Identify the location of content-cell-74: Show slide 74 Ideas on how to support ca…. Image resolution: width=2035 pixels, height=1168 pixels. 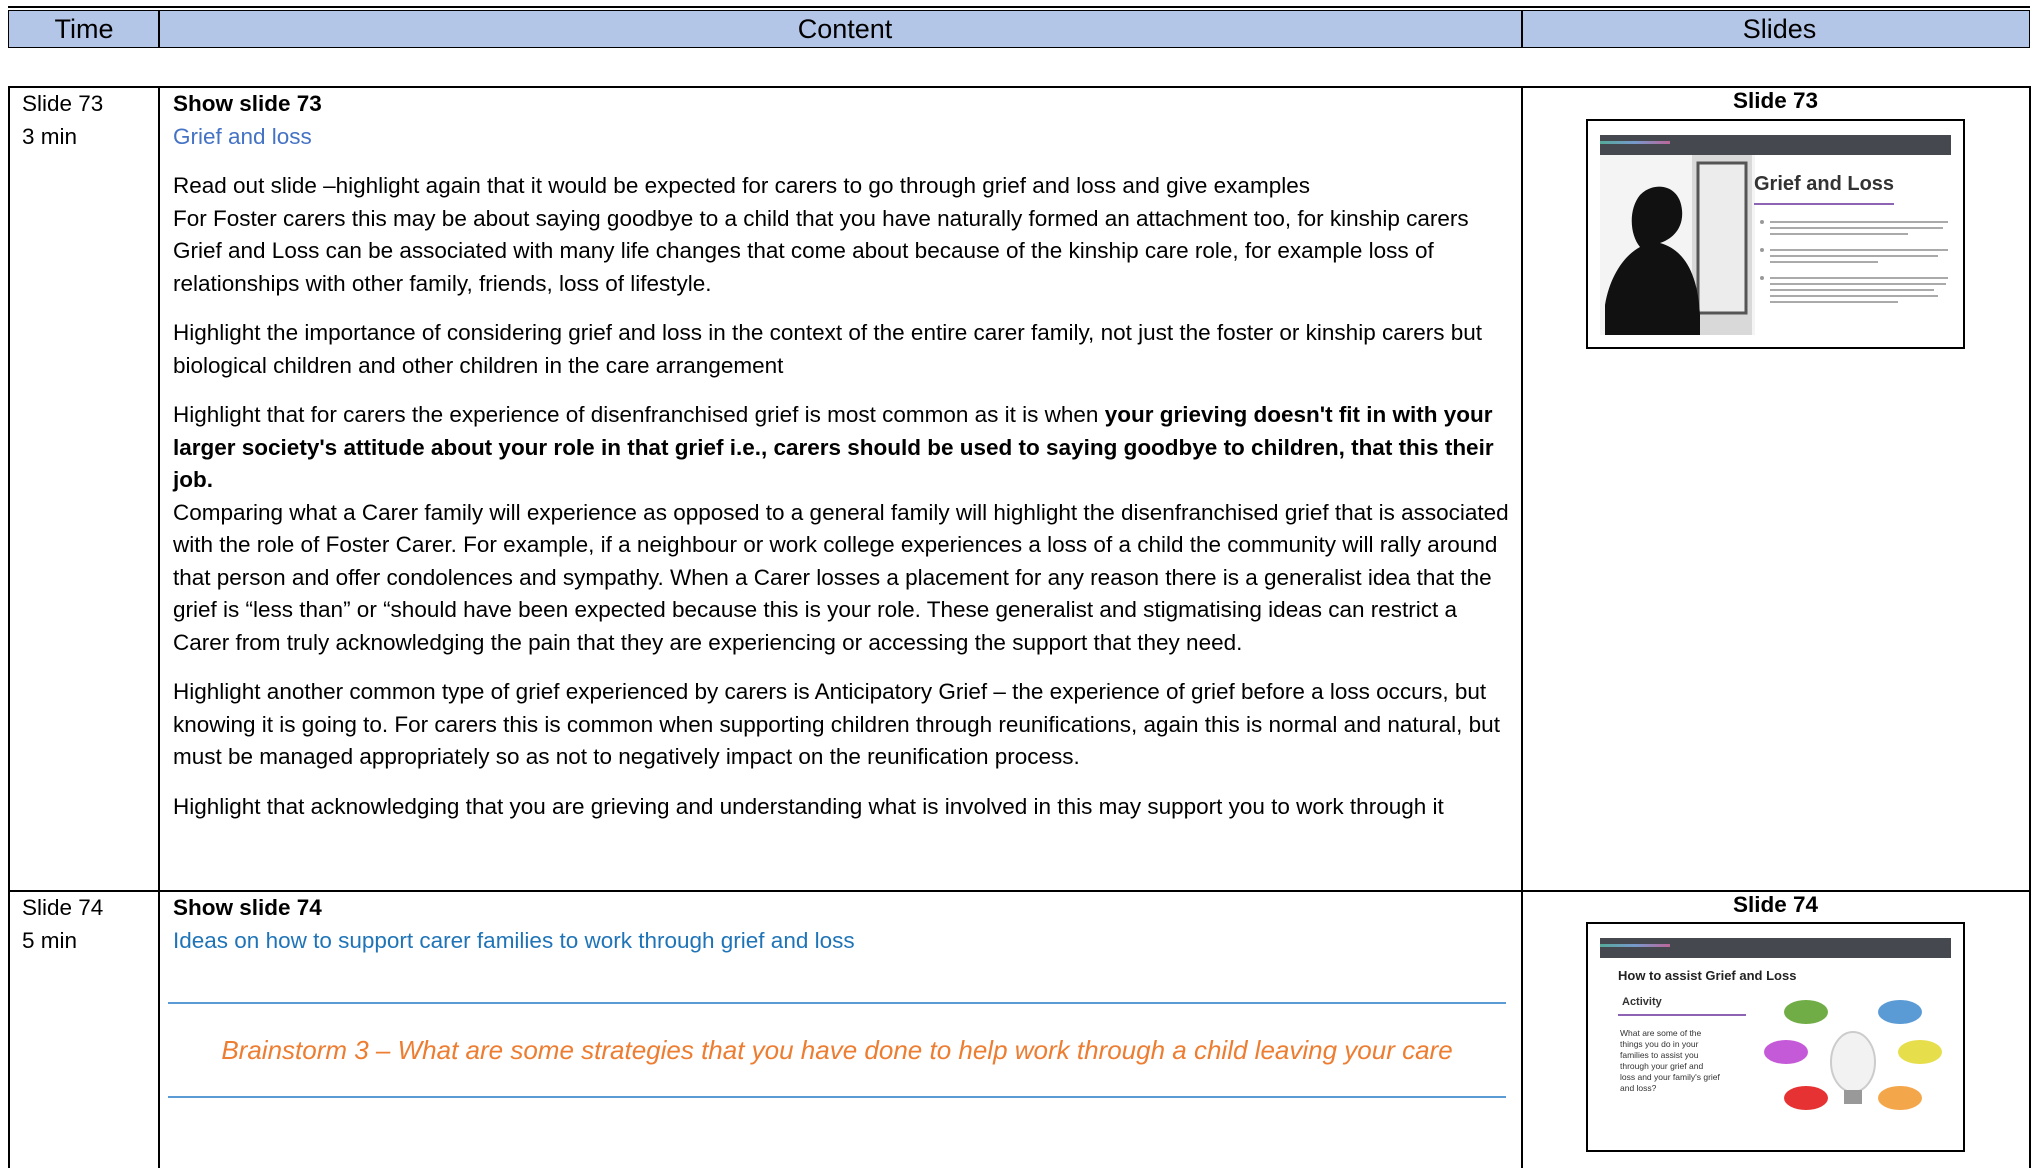
(843, 924).